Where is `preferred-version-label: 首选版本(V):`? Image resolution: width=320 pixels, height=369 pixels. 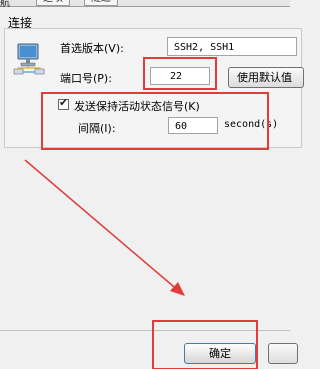
preferred-version-label: 首选版本(V): is located at coordinates (92, 48).